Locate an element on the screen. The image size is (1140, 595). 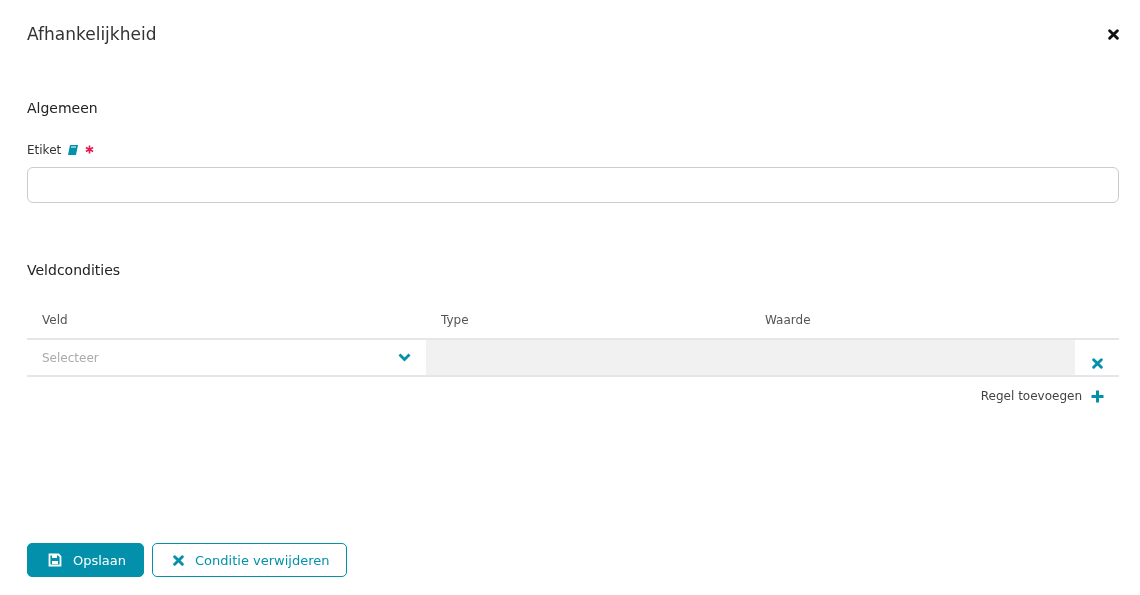
column-header: Type is located at coordinates (455, 320).